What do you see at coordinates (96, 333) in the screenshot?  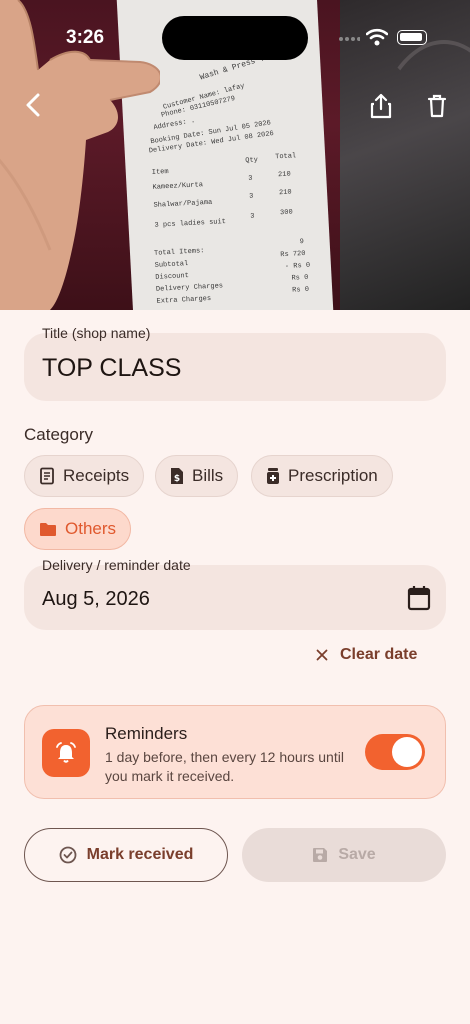 I see `title-field-label: Title (shop name)` at bounding box center [96, 333].